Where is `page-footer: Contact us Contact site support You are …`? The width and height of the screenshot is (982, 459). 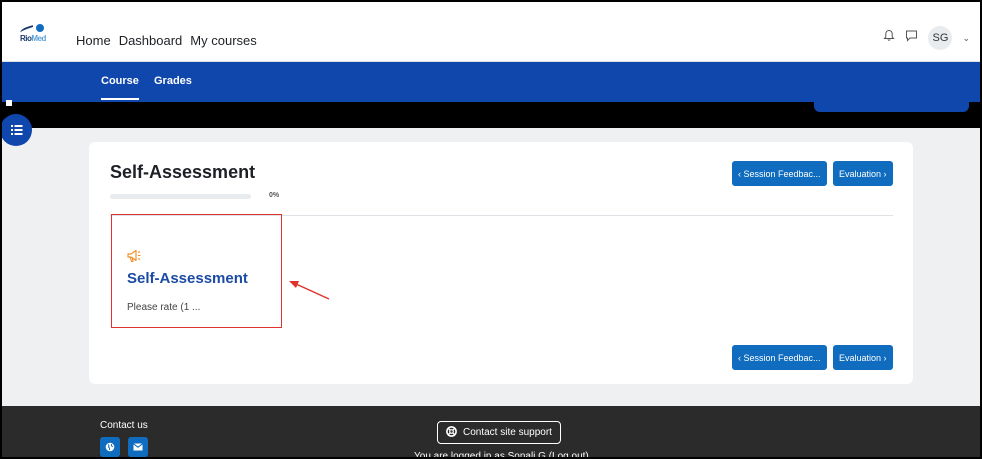 page-footer: Contact us Contact site support You are … is located at coordinates (491, 431).